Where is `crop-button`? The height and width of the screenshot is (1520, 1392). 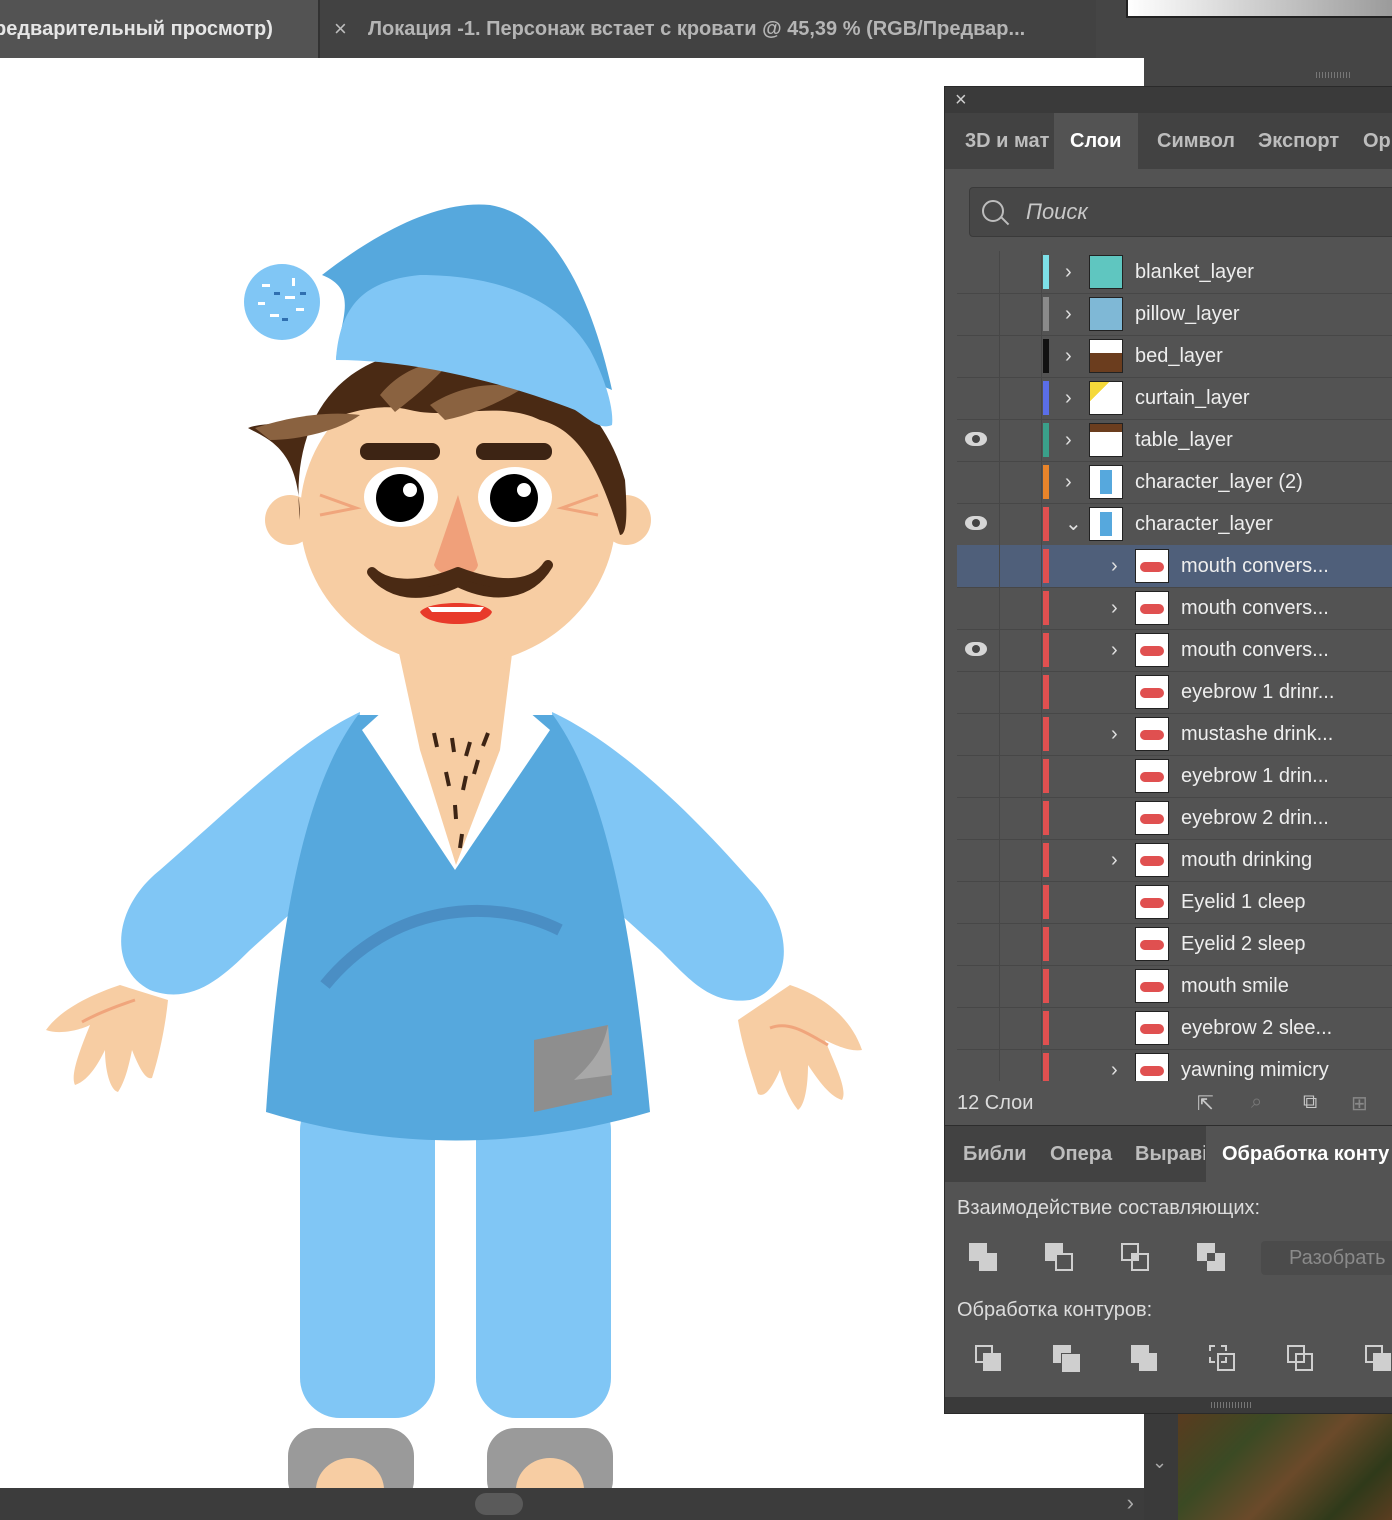 crop-button is located at coordinates (1224, 1360).